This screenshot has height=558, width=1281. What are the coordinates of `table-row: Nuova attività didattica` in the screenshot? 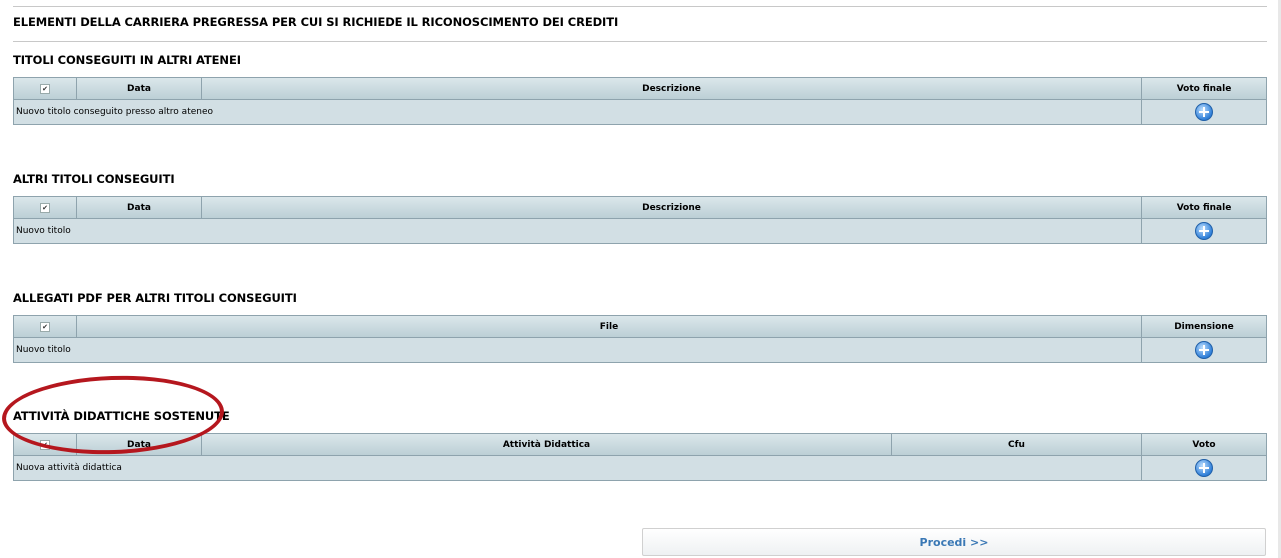 It's located at (640, 468).